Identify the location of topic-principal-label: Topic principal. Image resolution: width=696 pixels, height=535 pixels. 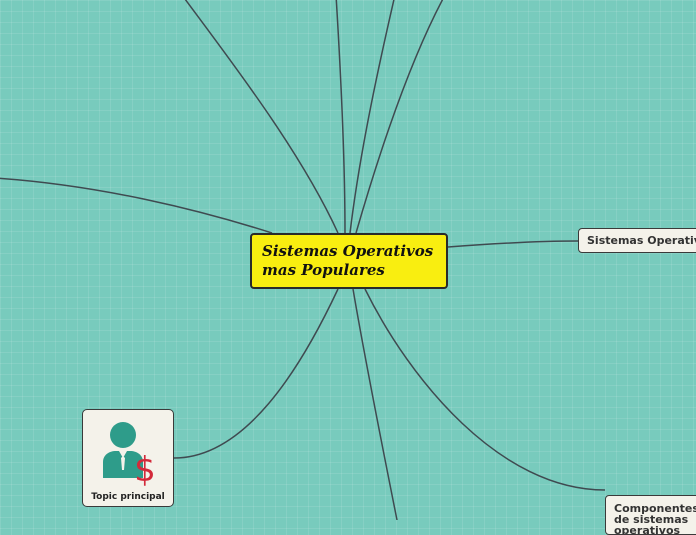
(128, 497).